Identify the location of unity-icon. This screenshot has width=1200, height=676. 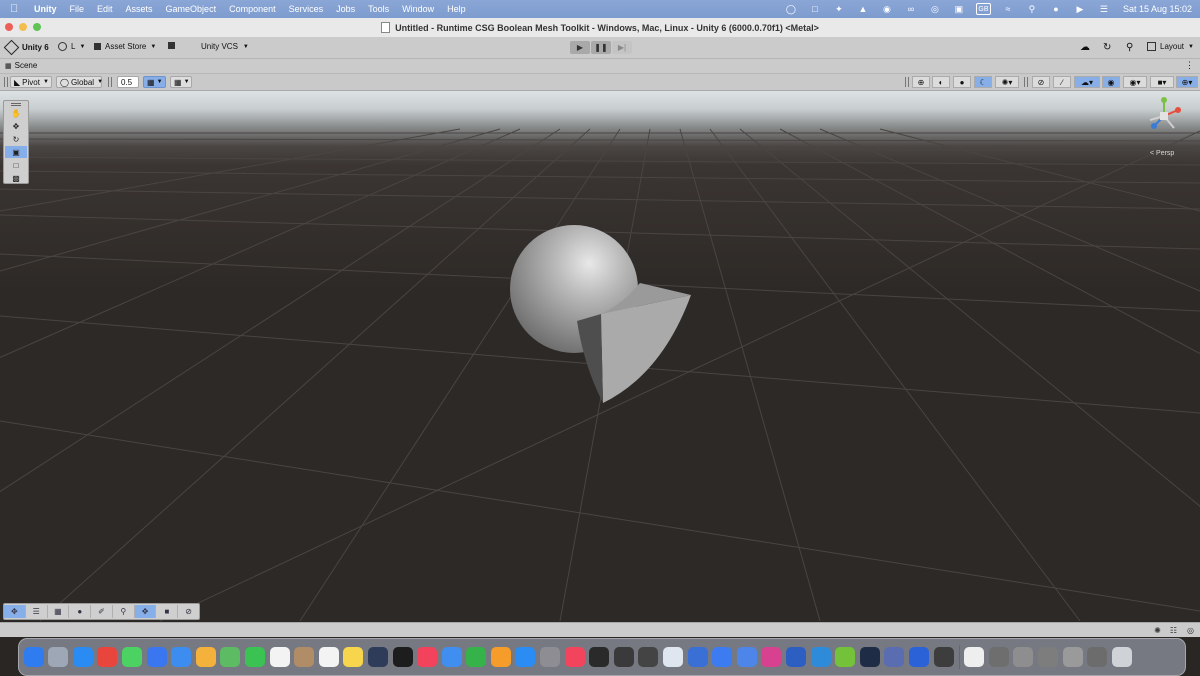
(943, 657).